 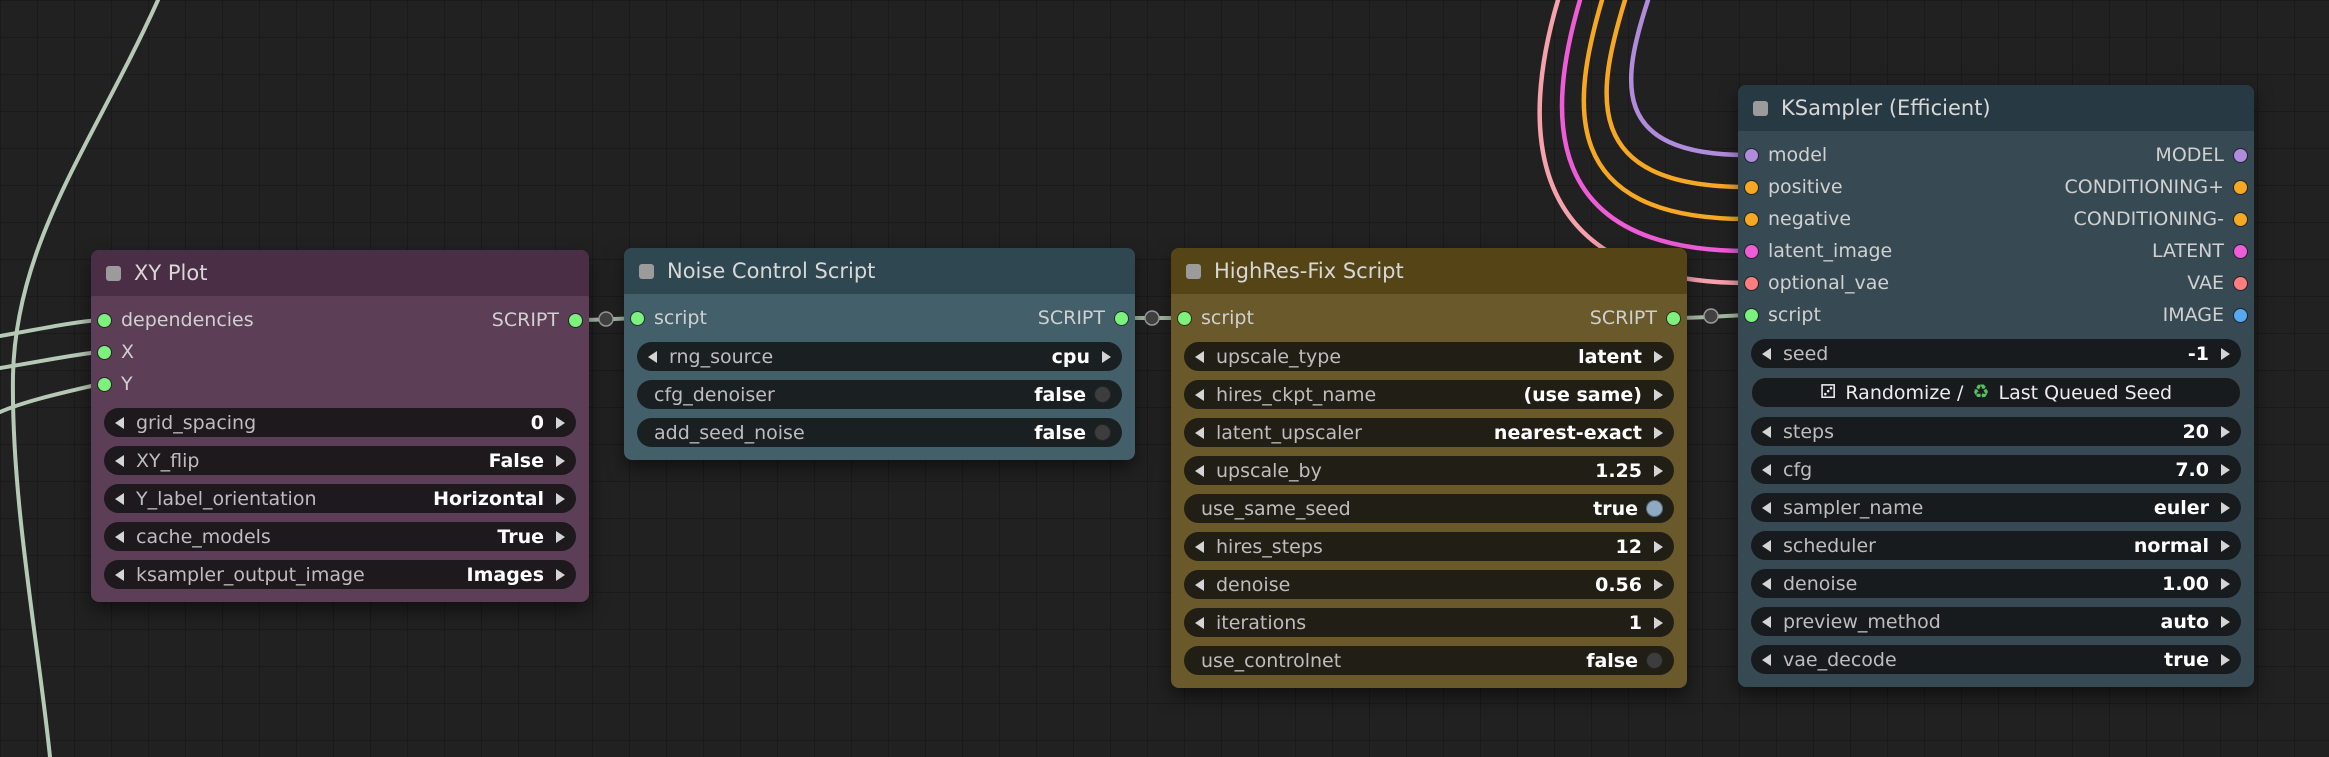 I want to click on input-slot-positive, so click(x=1751, y=187).